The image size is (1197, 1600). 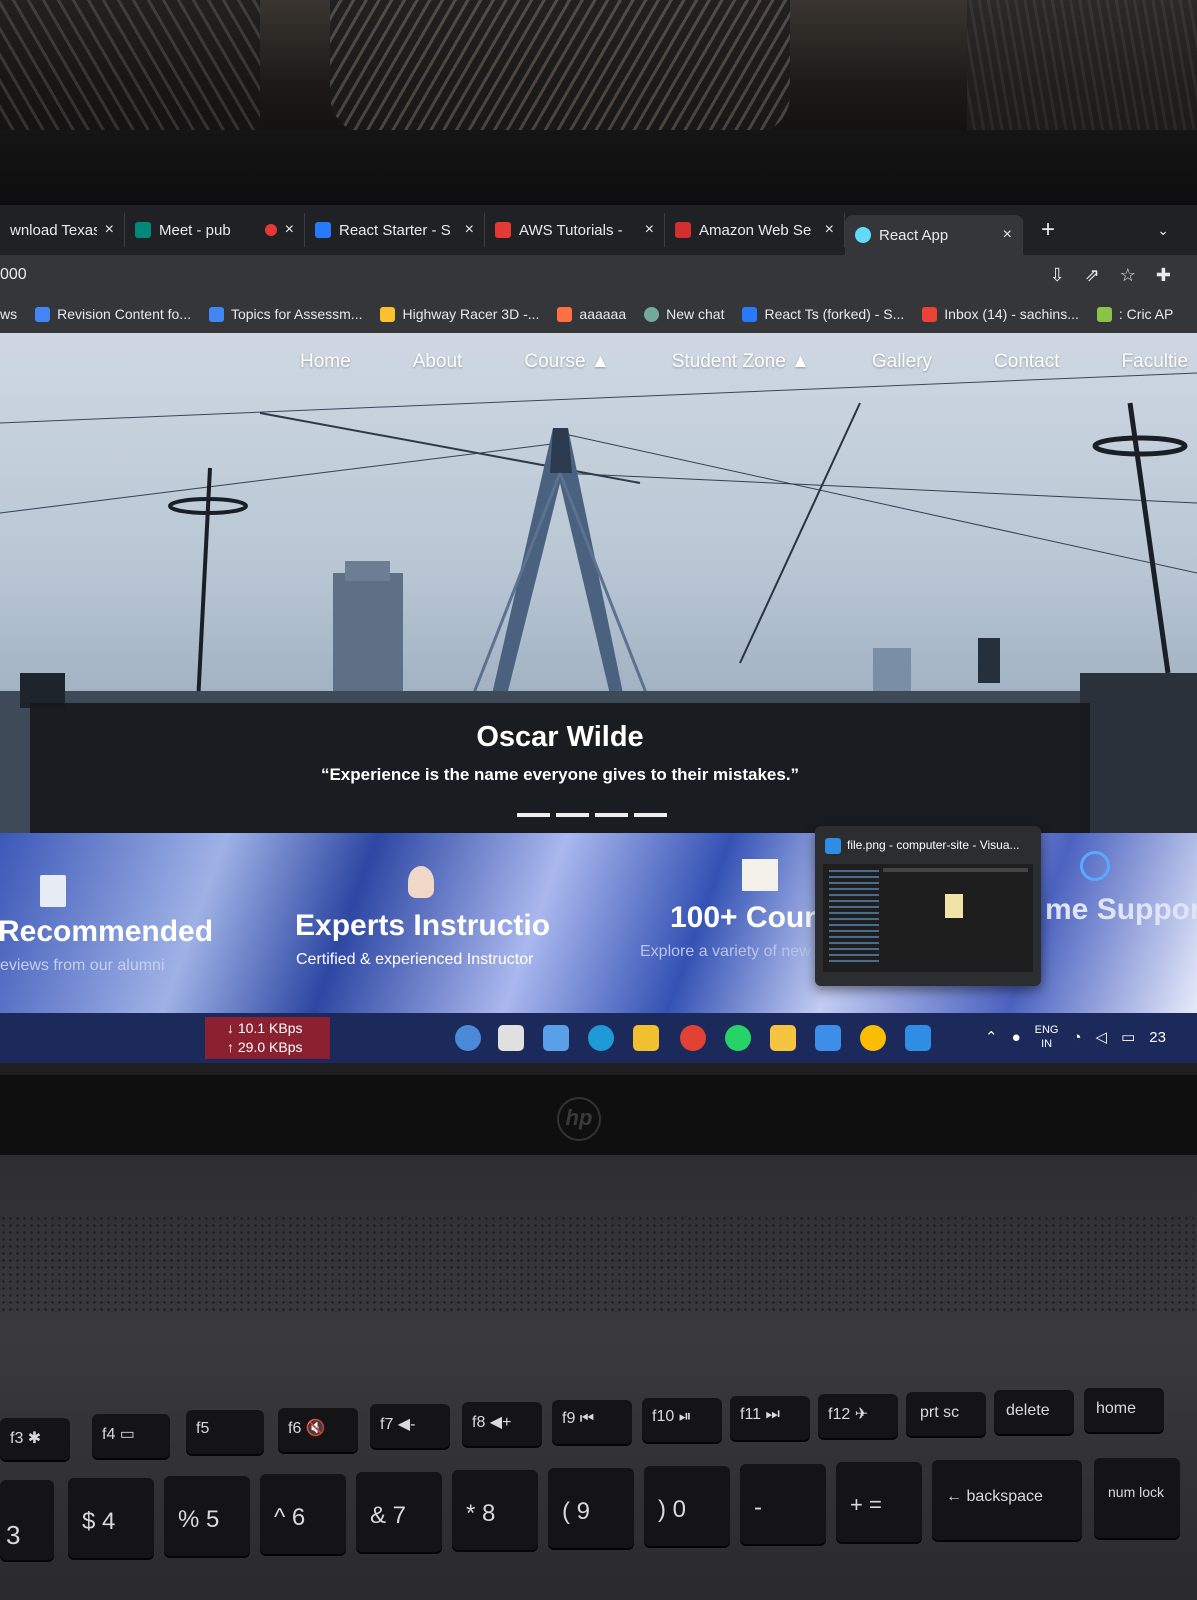 I want to click on share-icon: ⇗, so click(x=1092, y=275).